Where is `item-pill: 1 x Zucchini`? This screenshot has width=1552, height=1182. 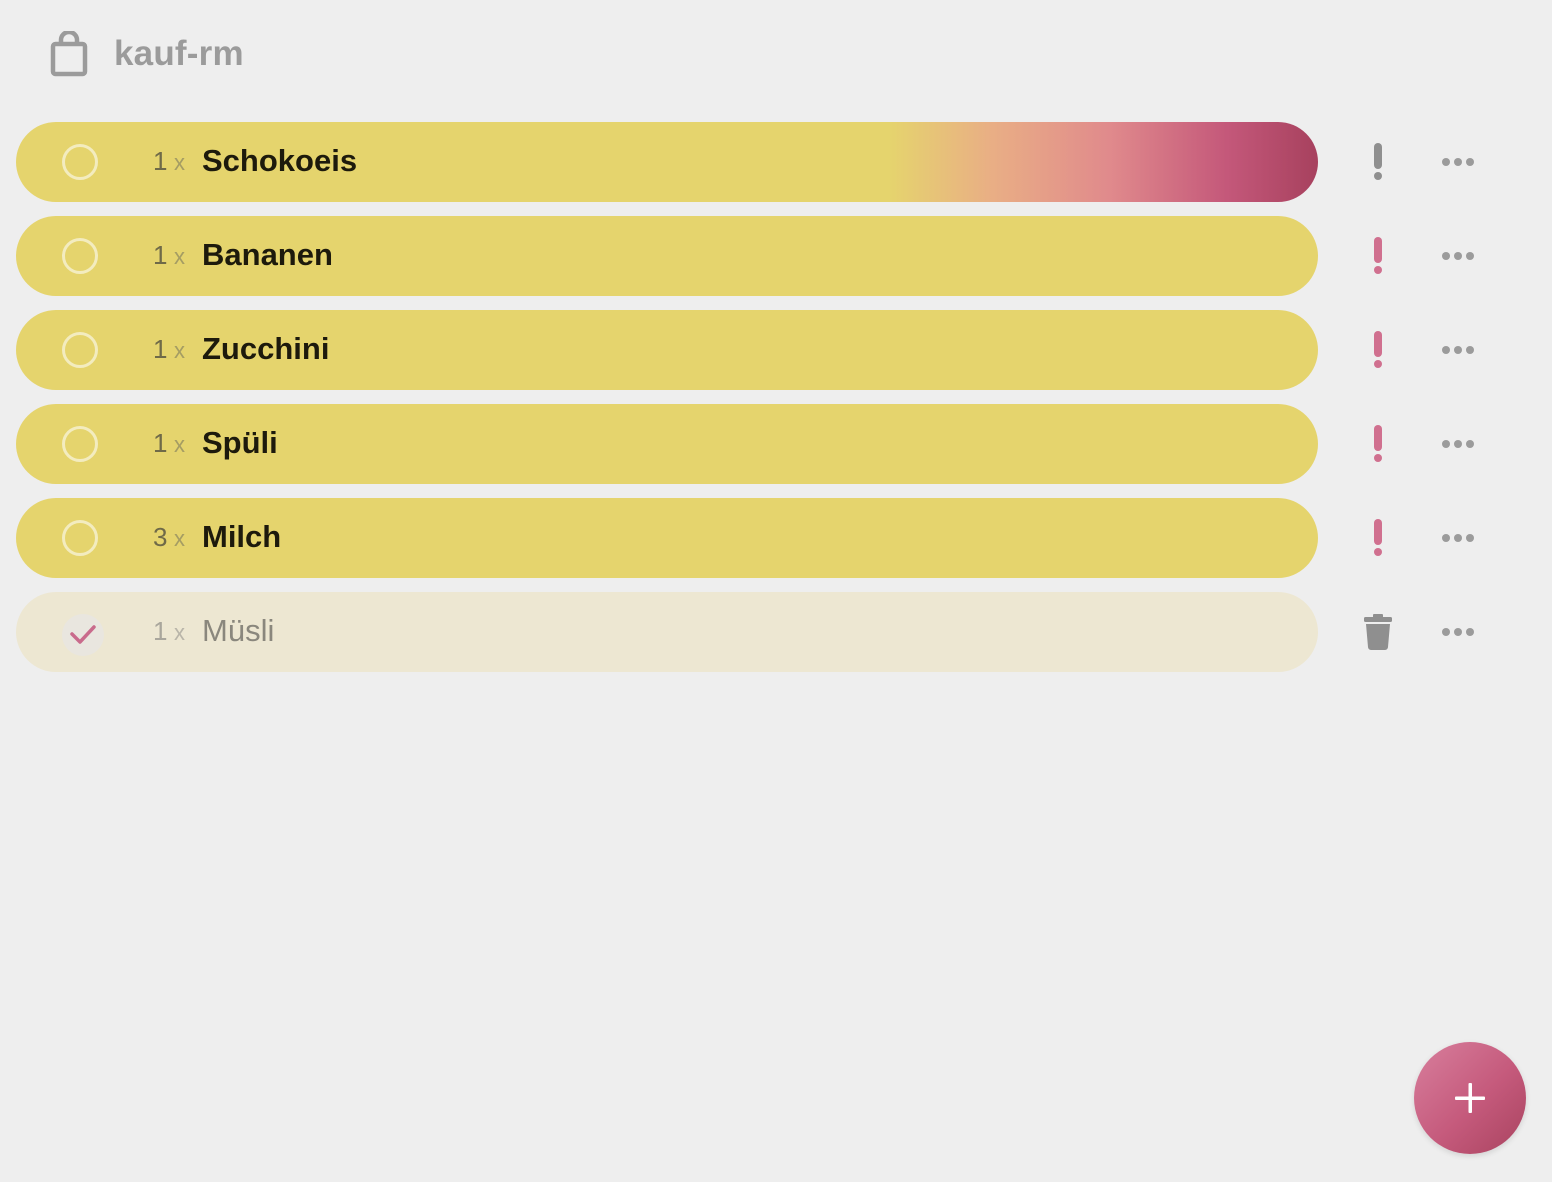
item-pill: 1 x Zucchini is located at coordinates (667, 350).